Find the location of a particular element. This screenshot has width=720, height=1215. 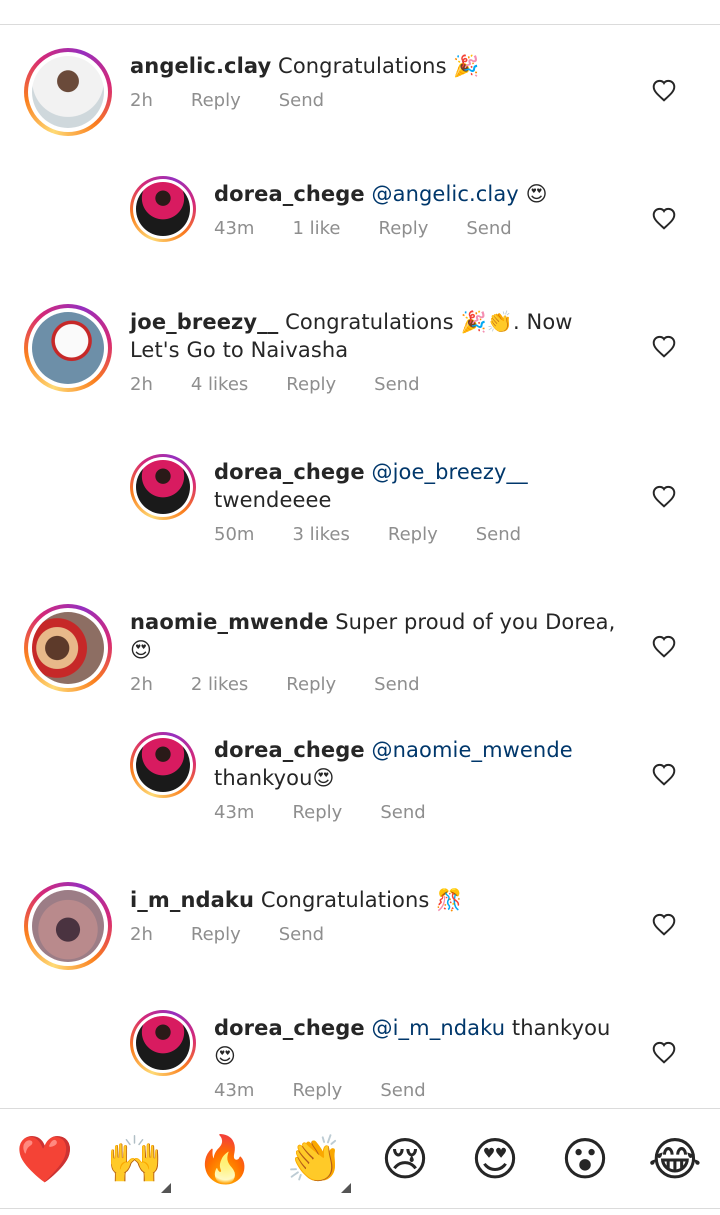

comment-mention: @angelic.clay is located at coordinates (442, 194).